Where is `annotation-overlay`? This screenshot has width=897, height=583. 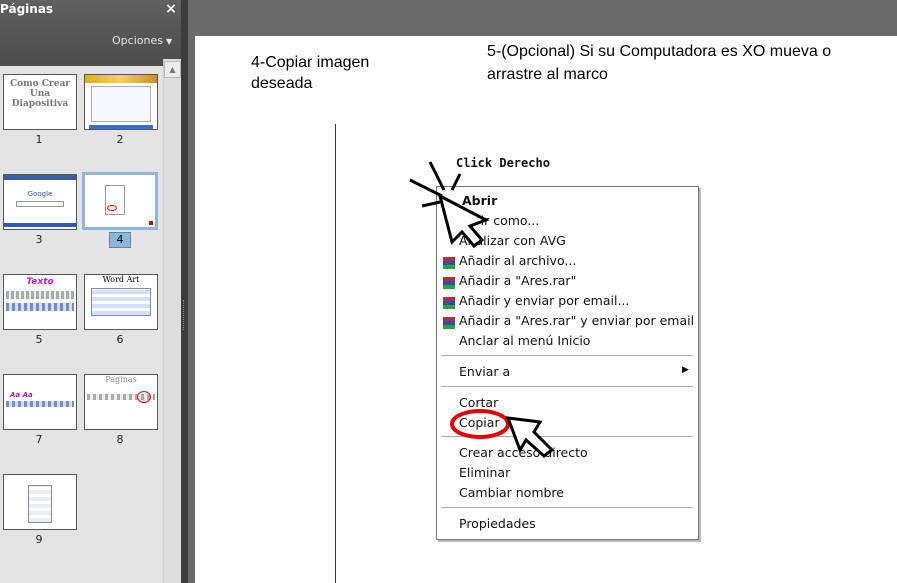
annotation-overlay is located at coordinates (482, 309).